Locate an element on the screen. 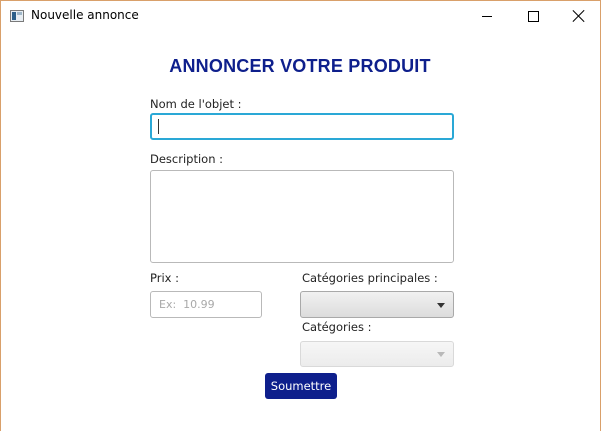  minimize-button is located at coordinates (487, 16).